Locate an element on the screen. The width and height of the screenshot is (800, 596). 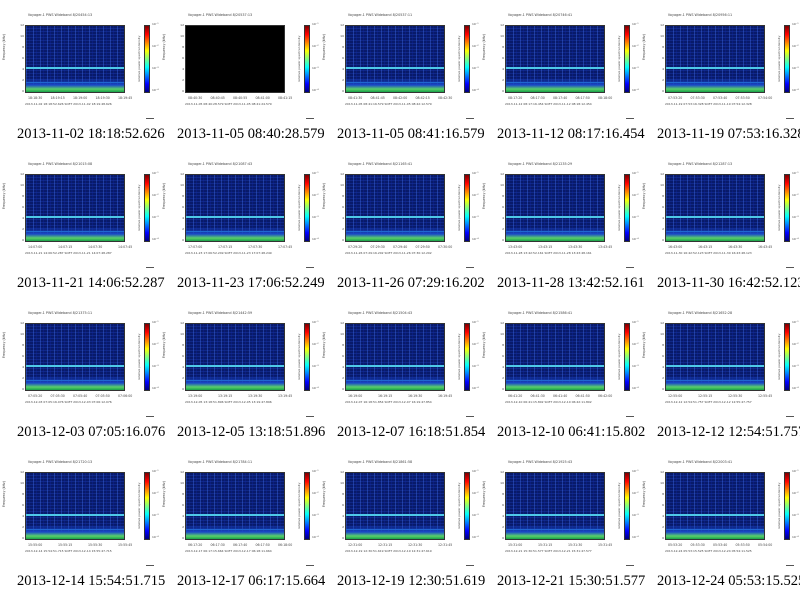
x-tick-label: 07:05:40 is located at coordinates (80, 396).